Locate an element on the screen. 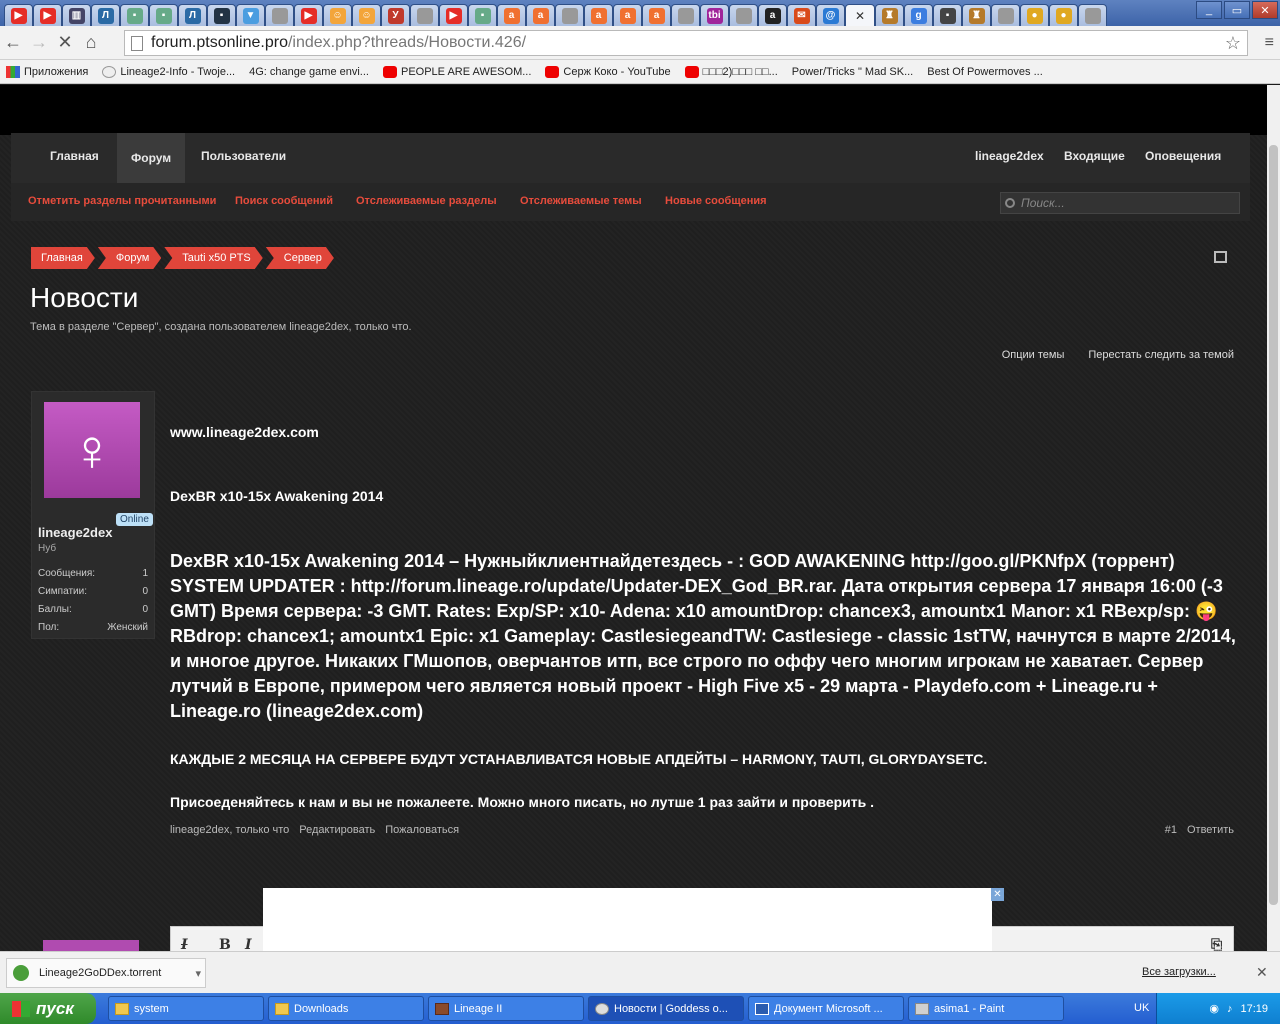 Image resolution: width=1280 pixels, height=1024 pixels. watched-forums-link: Отслеживаемые разделы is located at coordinates (426, 201).